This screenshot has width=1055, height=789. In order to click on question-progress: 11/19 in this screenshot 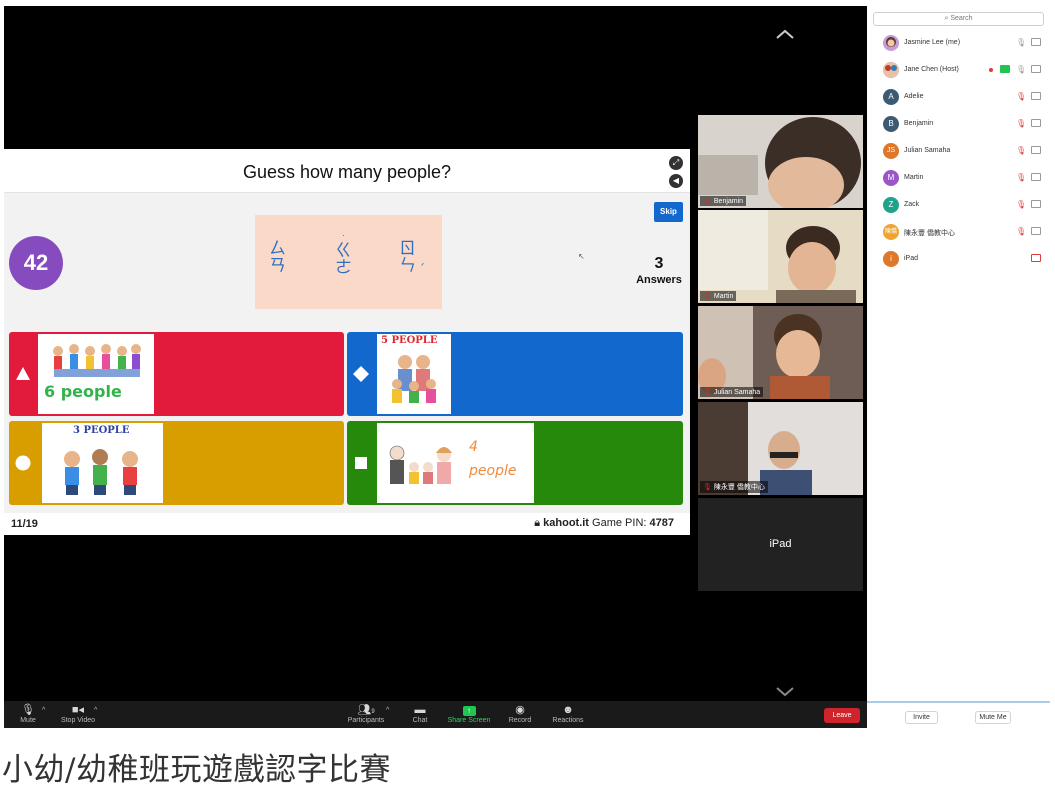, I will do `click(24, 524)`.